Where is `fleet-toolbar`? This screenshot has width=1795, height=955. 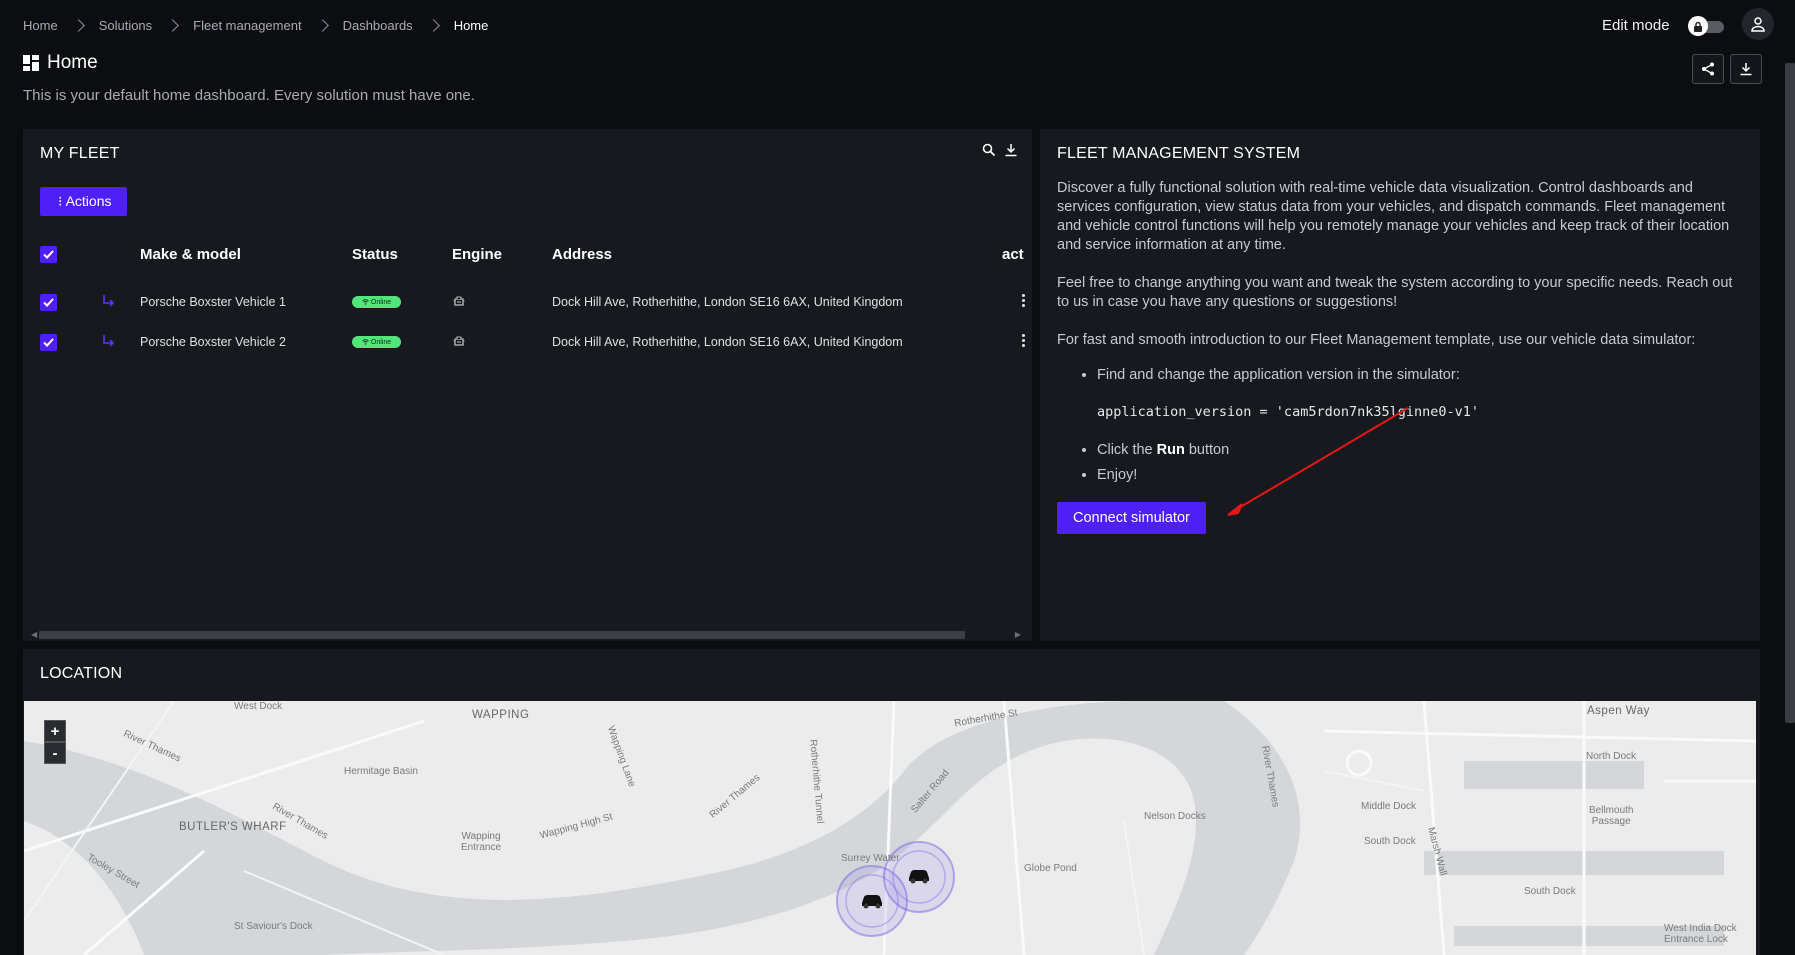 fleet-toolbar is located at coordinates (1000, 150).